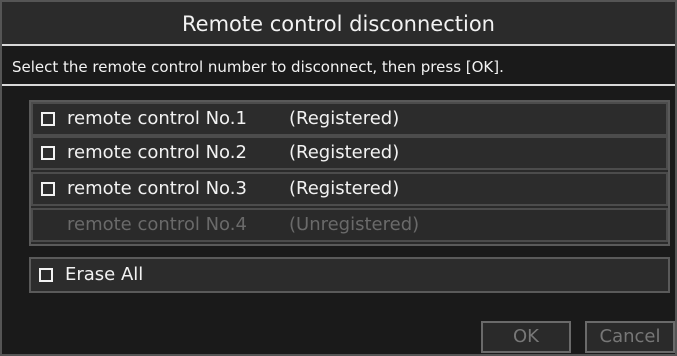 This screenshot has width=677, height=356. I want to click on ok-button: OK, so click(526, 337).